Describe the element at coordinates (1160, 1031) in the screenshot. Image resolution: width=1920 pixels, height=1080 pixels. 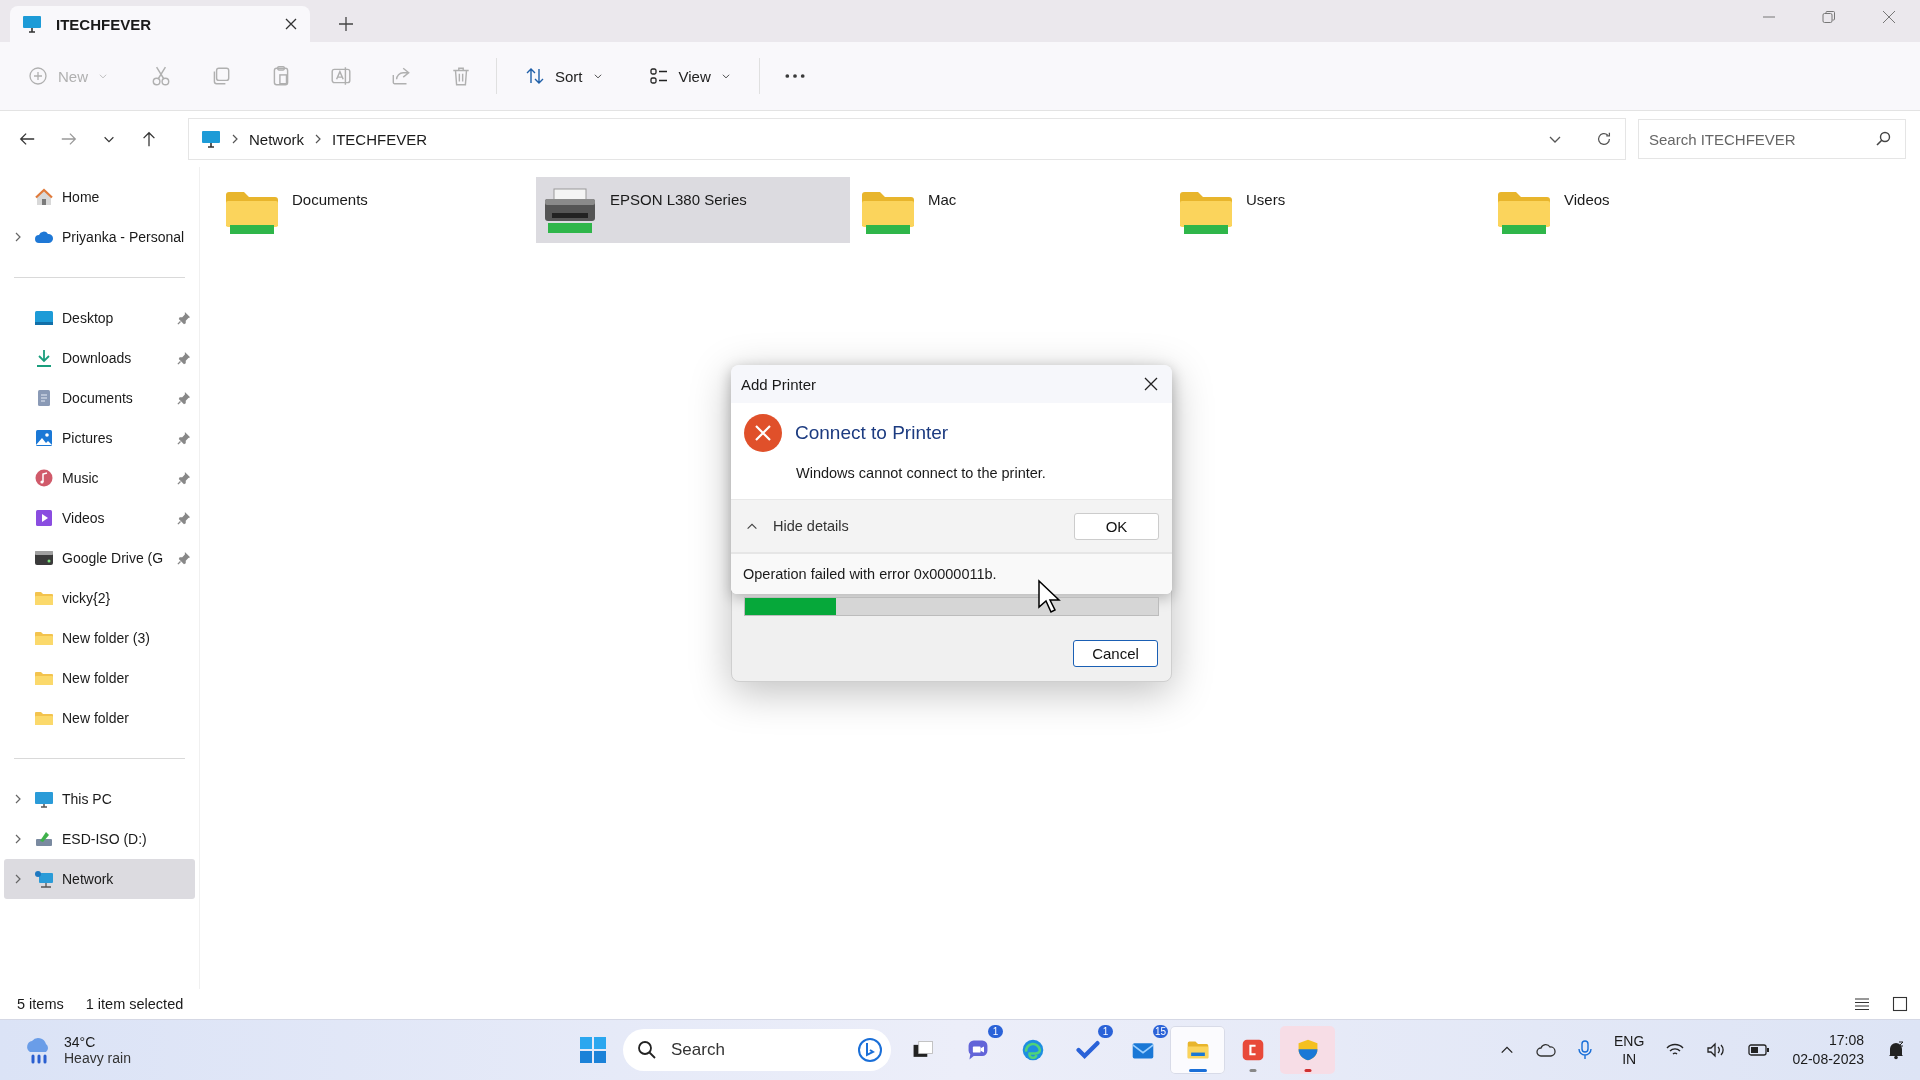
I see `notification-badge: 15` at that location.